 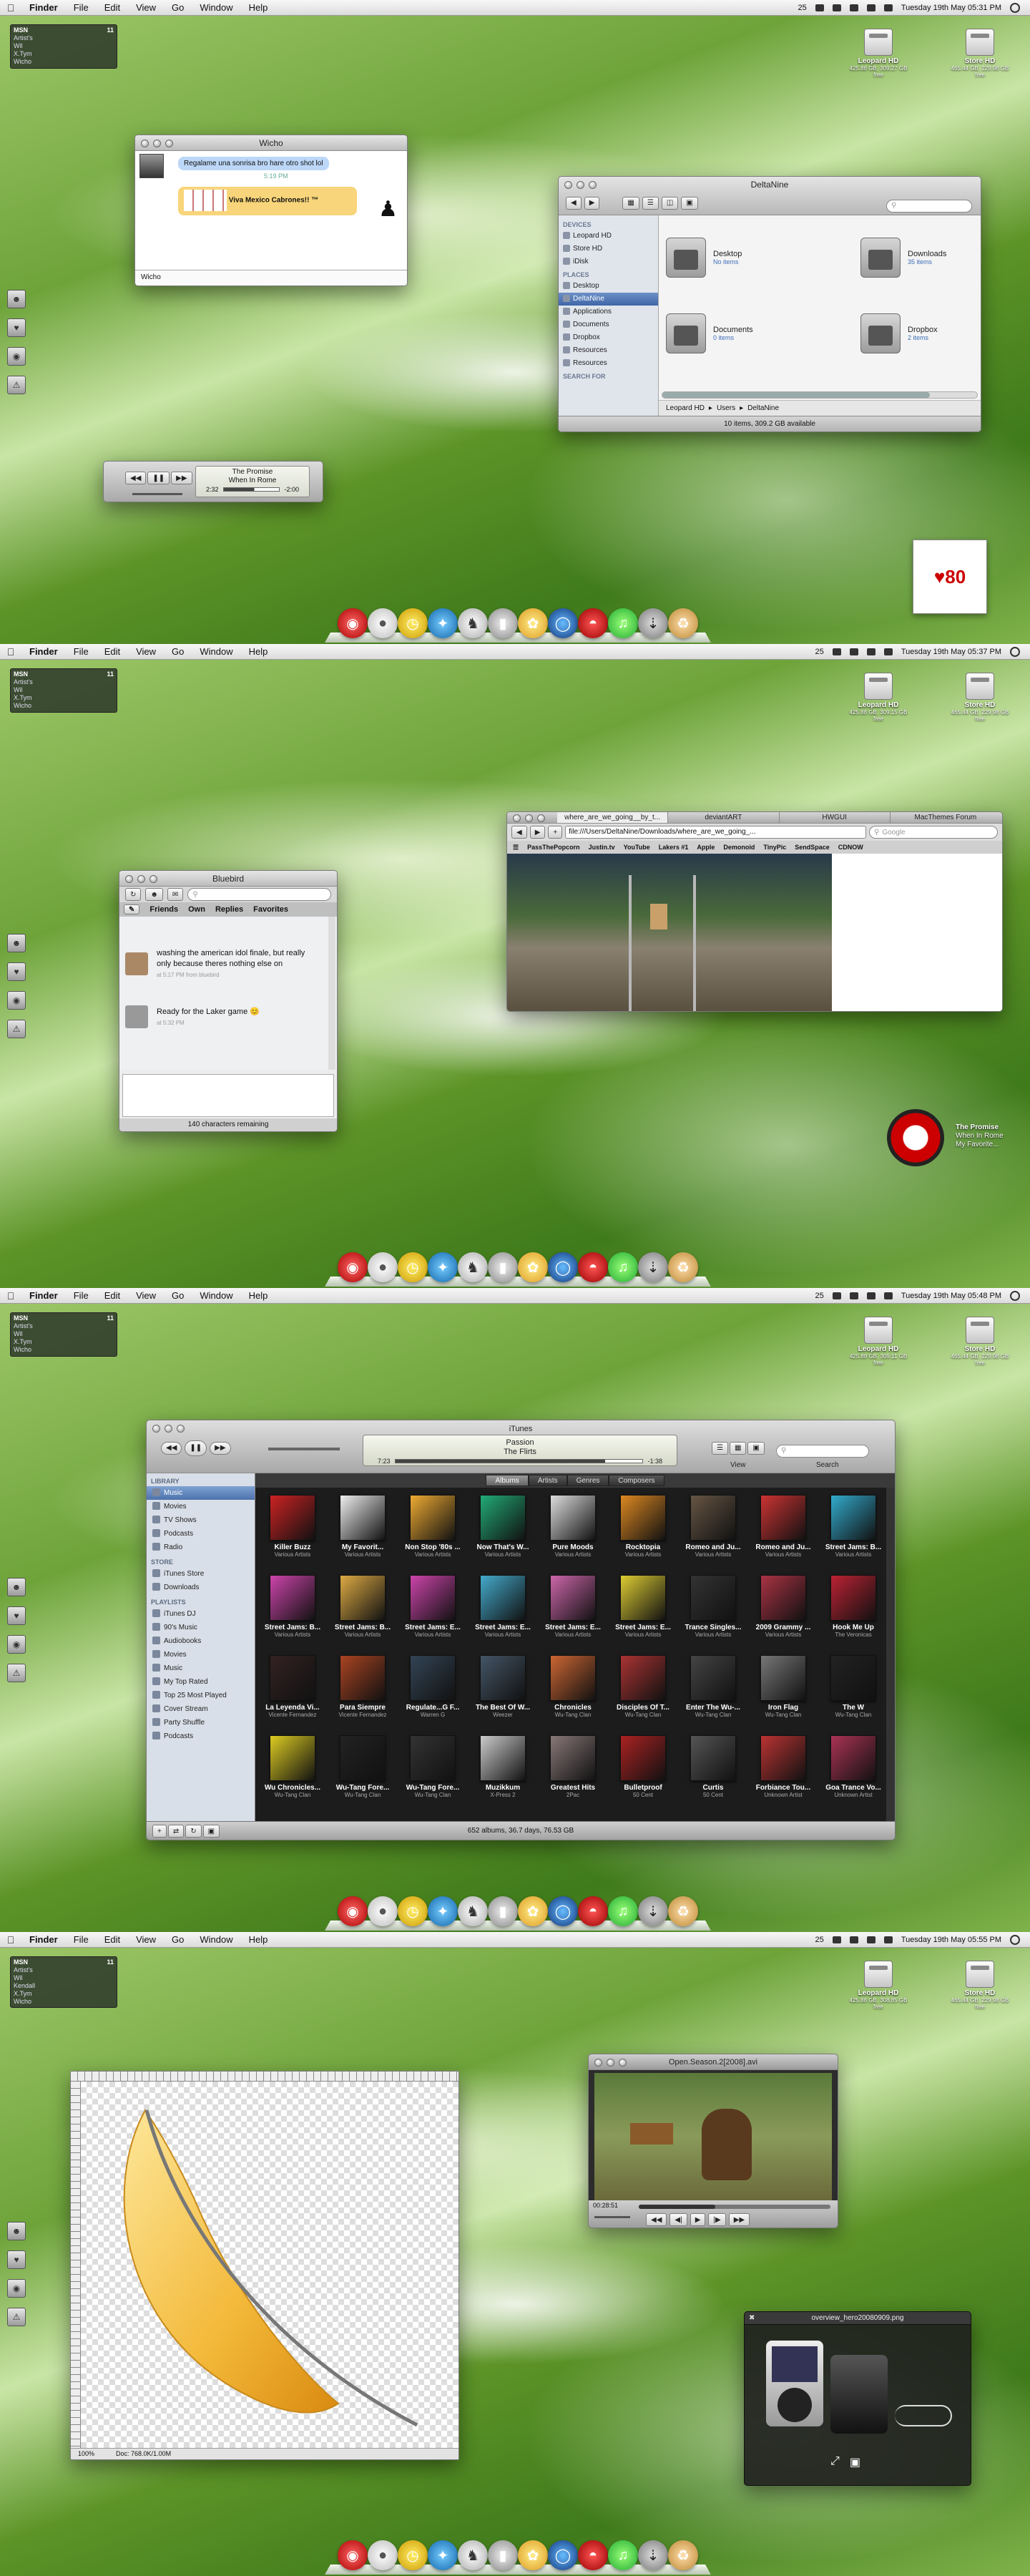 I want to click on sidebar-item-leopard-hd: Leopard HD, so click(x=608, y=236).